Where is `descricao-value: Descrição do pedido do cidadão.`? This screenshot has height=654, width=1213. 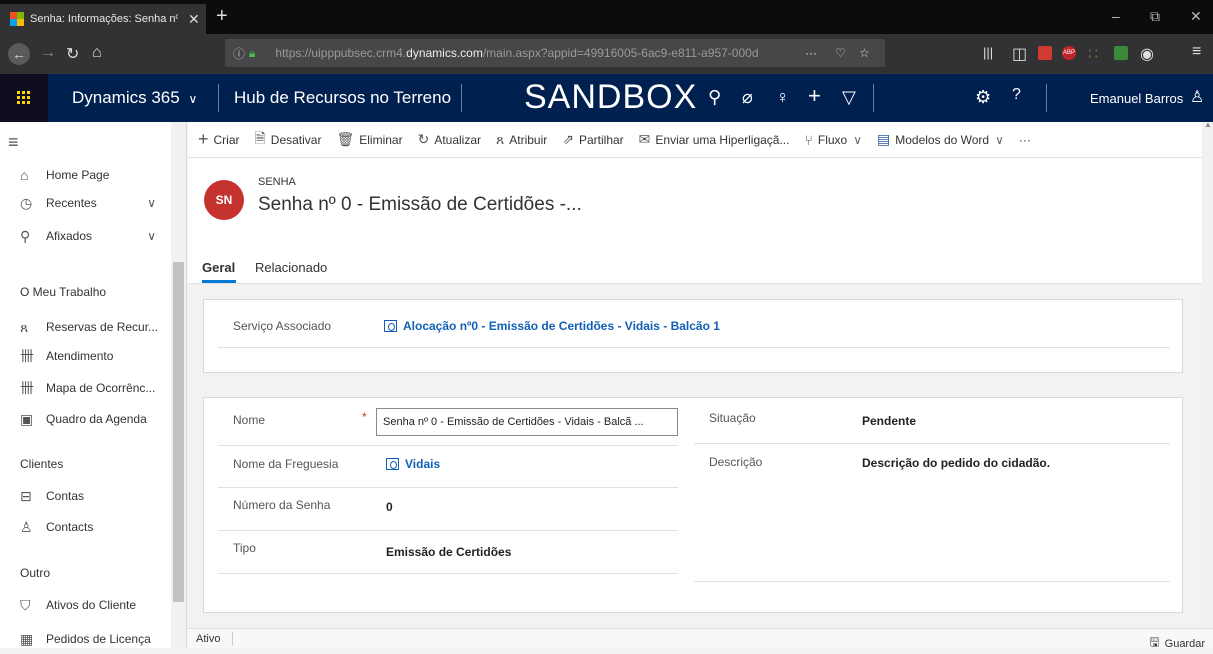
descricao-value: Descrição do pedido do cidadão. is located at coordinates (956, 463).